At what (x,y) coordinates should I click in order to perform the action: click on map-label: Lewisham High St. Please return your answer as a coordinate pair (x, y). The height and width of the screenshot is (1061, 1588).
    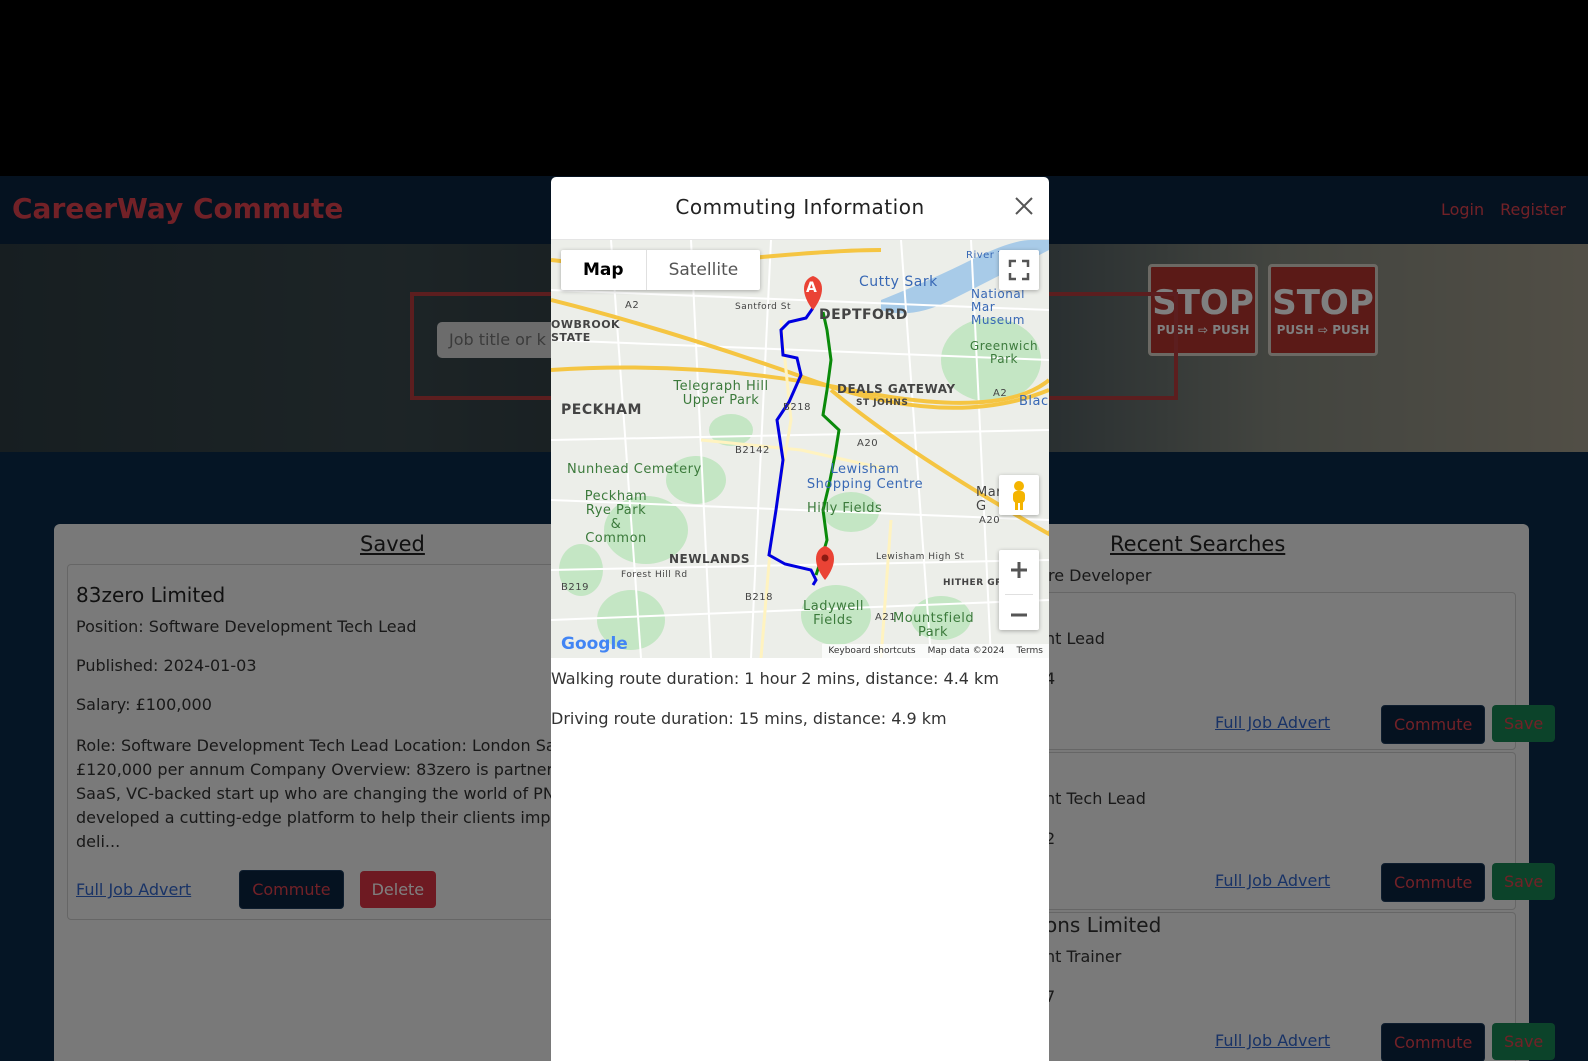
    Looking at the image, I should click on (920, 557).